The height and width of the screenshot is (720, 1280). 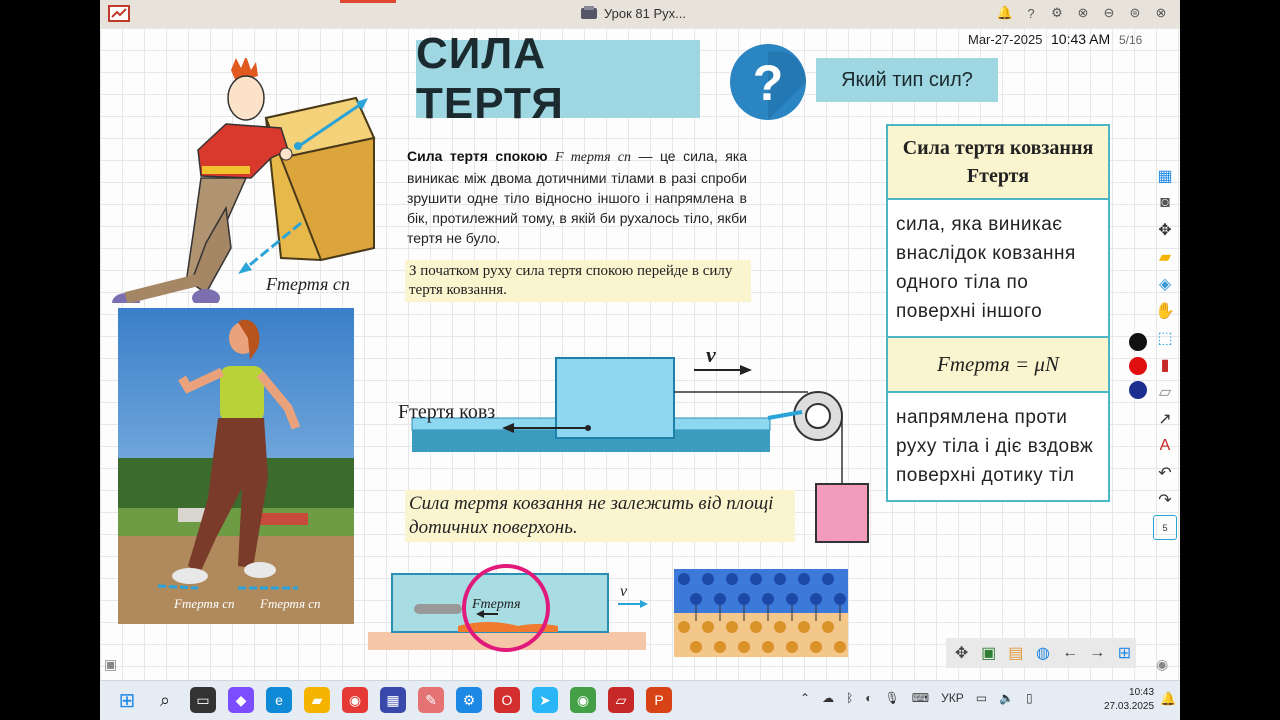 I want to click on definition-term: Сила тертя спокою, so click(x=477, y=156).